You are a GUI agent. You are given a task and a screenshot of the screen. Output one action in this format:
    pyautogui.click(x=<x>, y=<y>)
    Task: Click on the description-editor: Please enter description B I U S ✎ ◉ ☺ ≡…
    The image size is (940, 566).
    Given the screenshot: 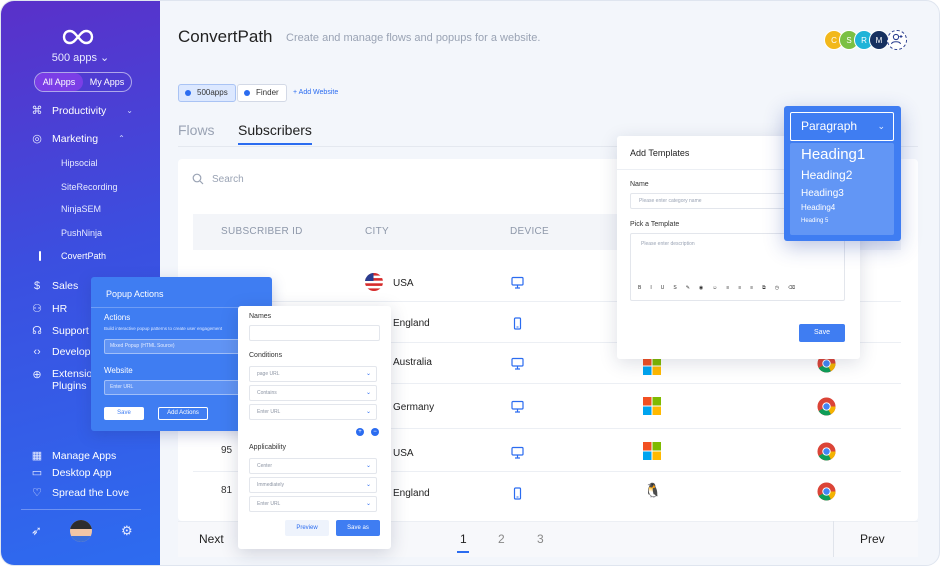 What is the action you would take?
    pyautogui.click(x=737, y=267)
    